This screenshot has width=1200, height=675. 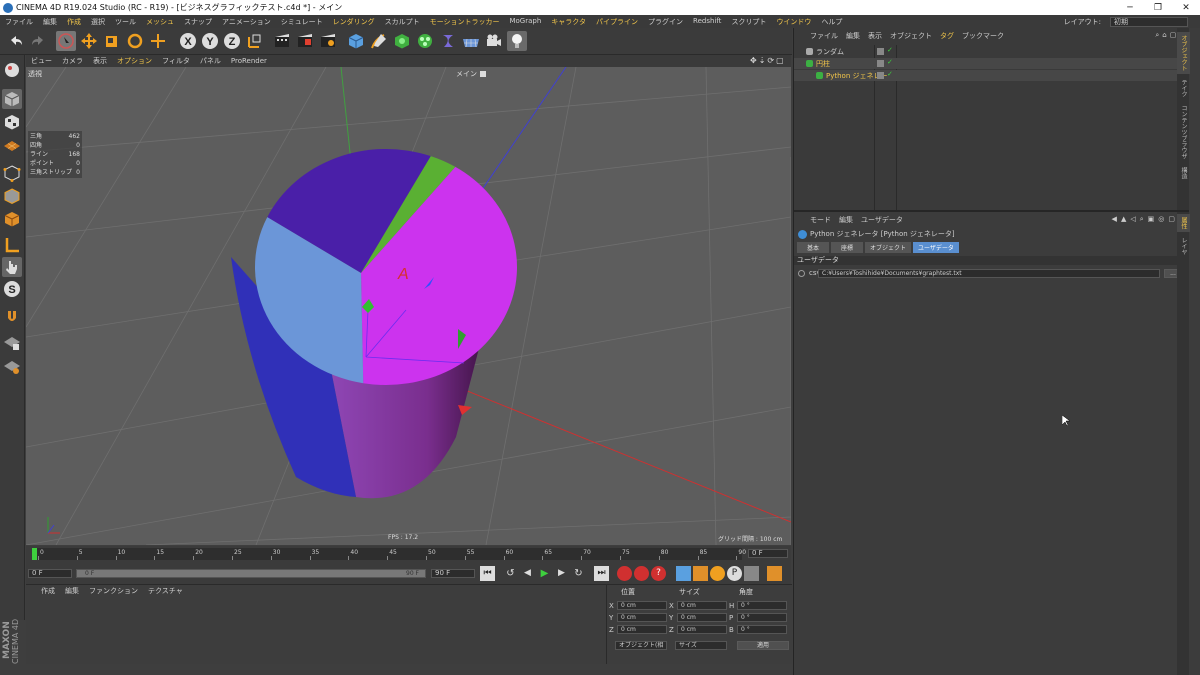 What do you see at coordinates (12, 196) in the screenshot?
I see `edges-mode-icon` at bounding box center [12, 196].